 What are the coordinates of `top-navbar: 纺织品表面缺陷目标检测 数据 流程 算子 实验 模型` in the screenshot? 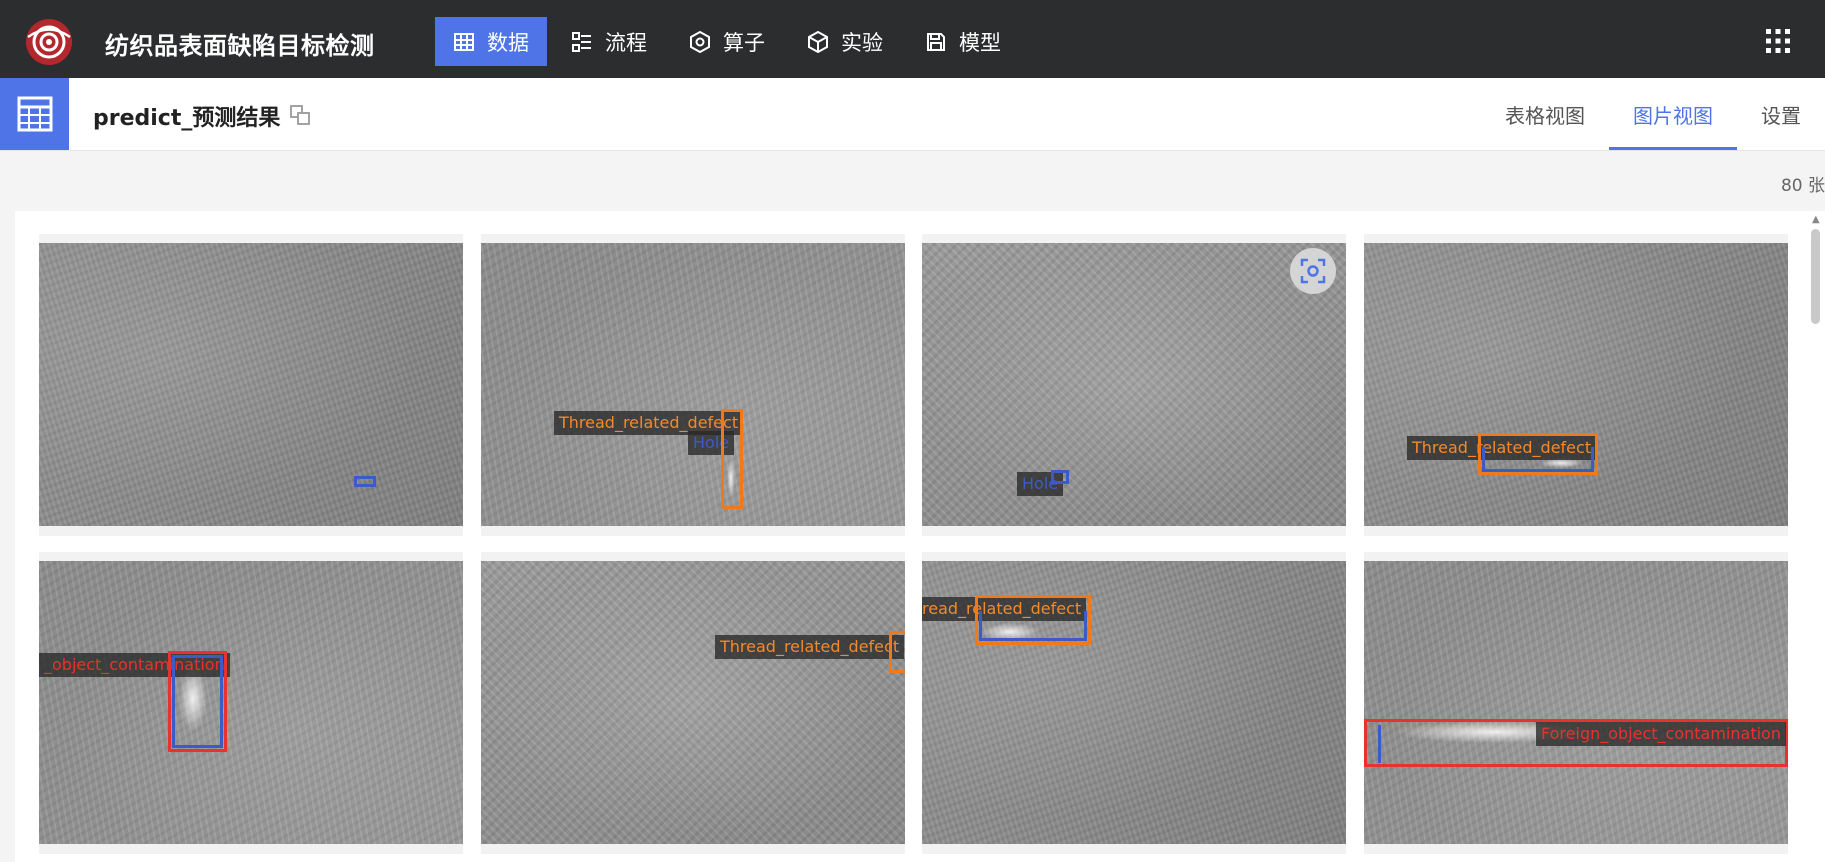 It's located at (912, 39).